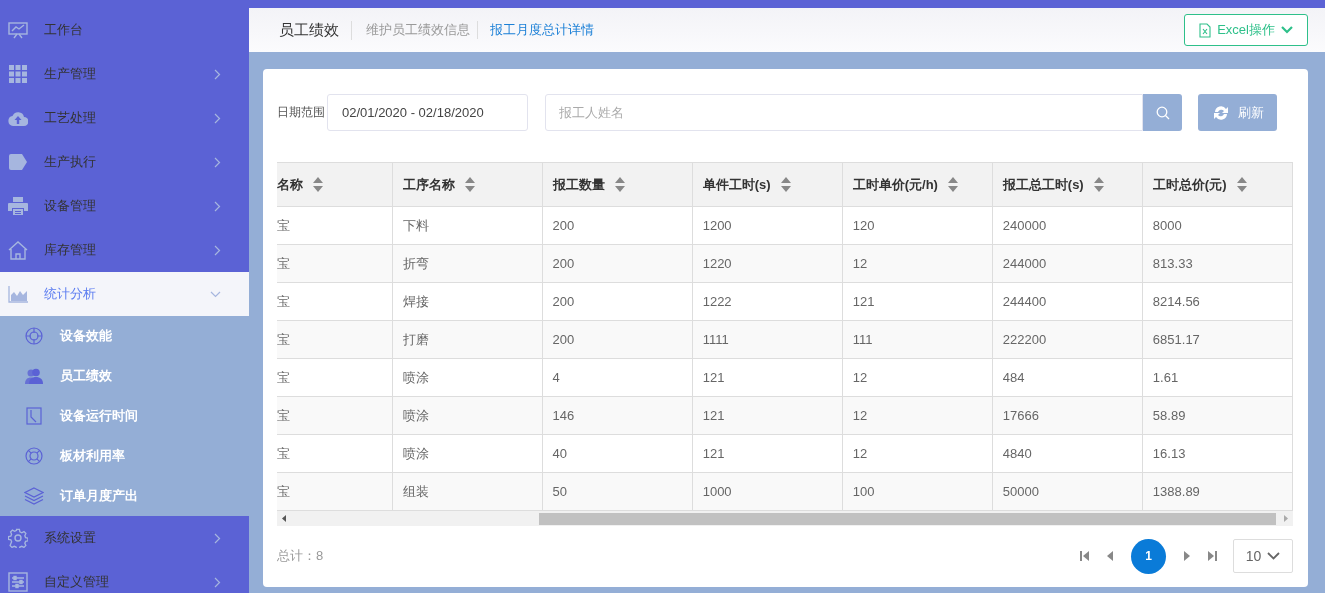  What do you see at coordinates (34, 496) in the screenshot?
I see `layers-icon` at bounding box center [34, 496].